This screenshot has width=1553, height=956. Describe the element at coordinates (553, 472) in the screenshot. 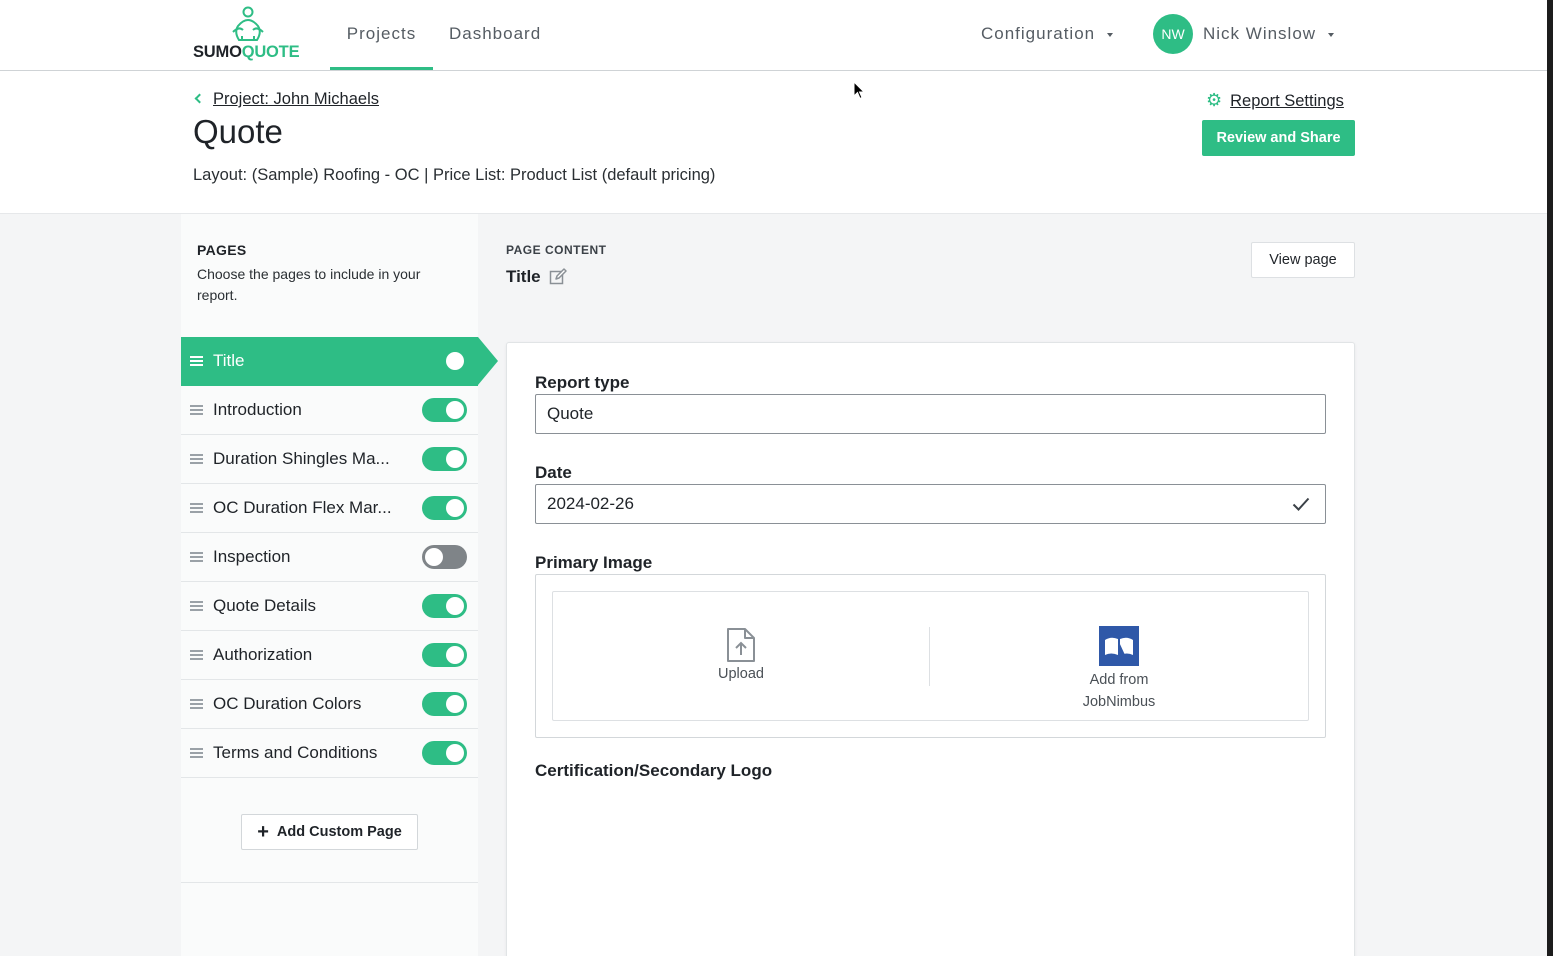

I see `date-label: Date` at that location.